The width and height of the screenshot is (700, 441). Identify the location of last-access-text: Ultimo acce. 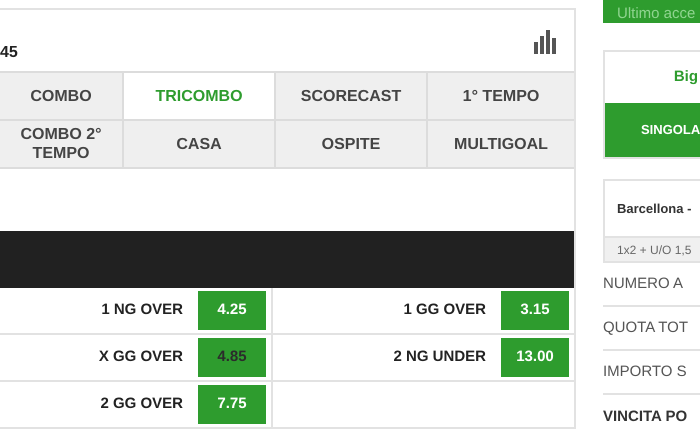
(656, 14).